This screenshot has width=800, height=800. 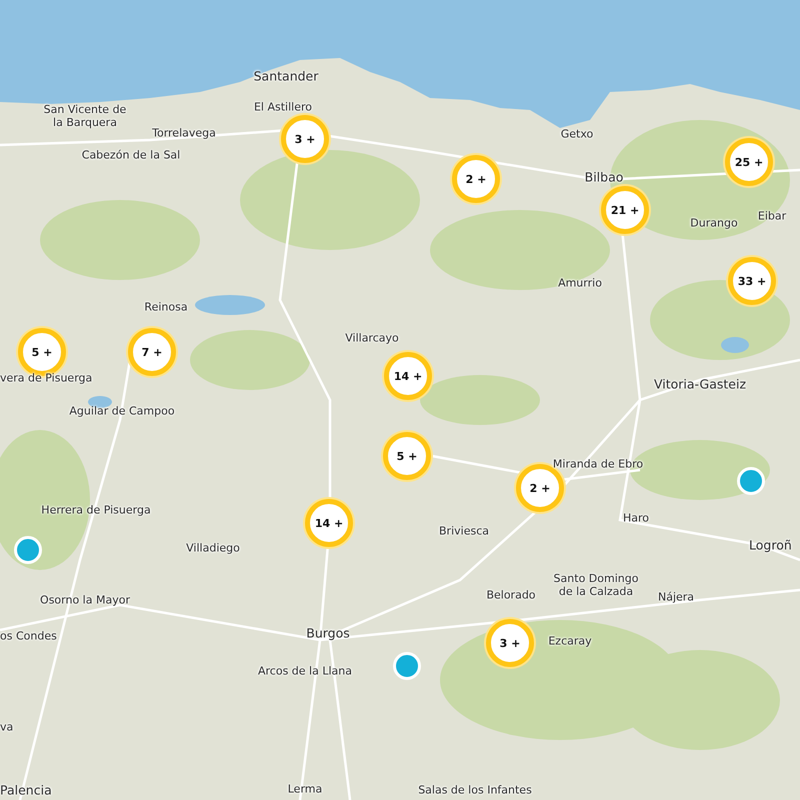 What do you see at coordinates (700, 384) in the screenshot?
I see `place-label: Vitoria-Gasteiz` at bounding box center [700, 384].